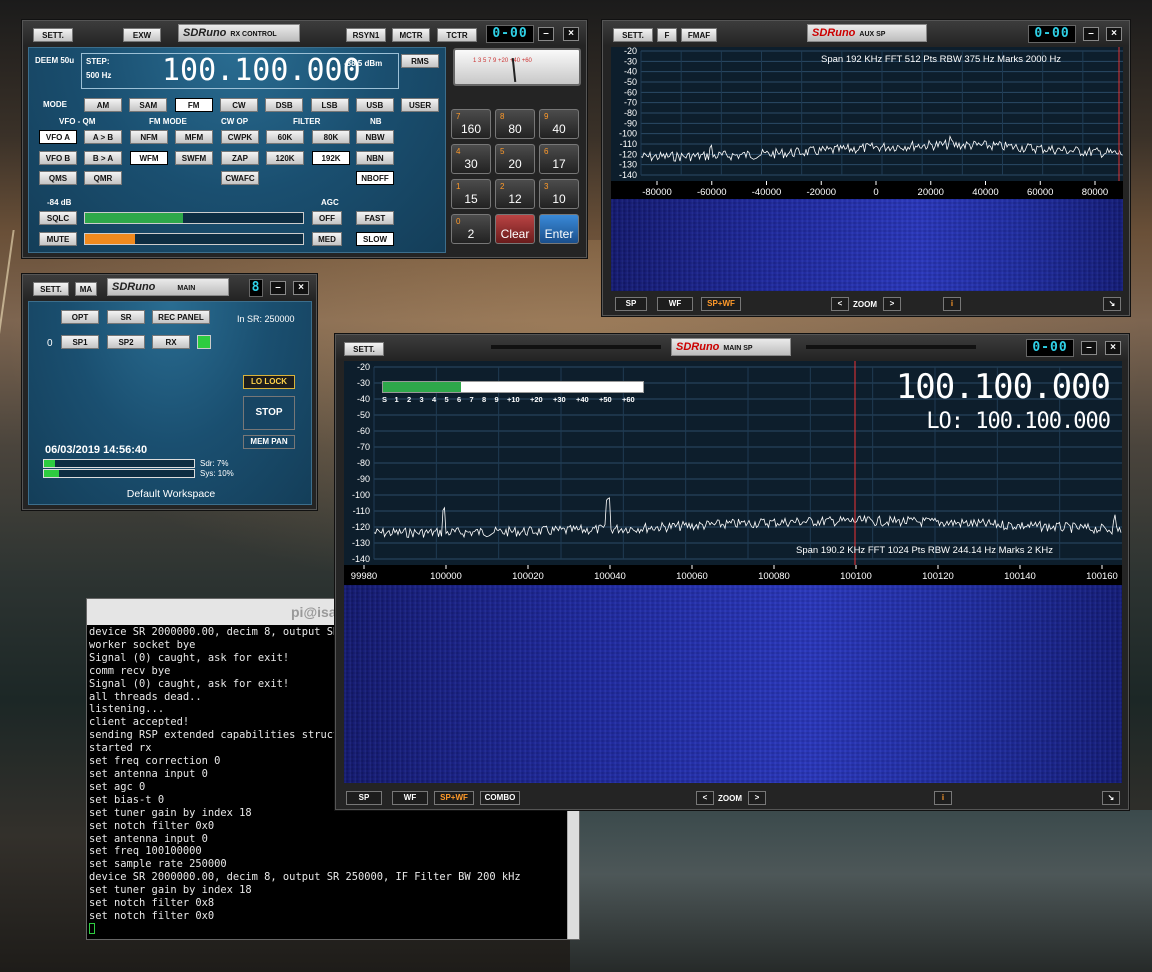  What do you see at coordinates (103, 137) in the screenshot?
I see `a-to-b-button: A > B` at bounding box center [103, 137].